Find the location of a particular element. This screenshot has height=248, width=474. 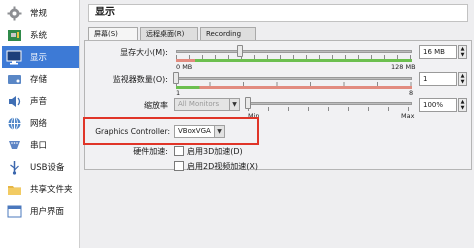

sidebar-item-label: USB设备 is located at coordinates (47, 168).